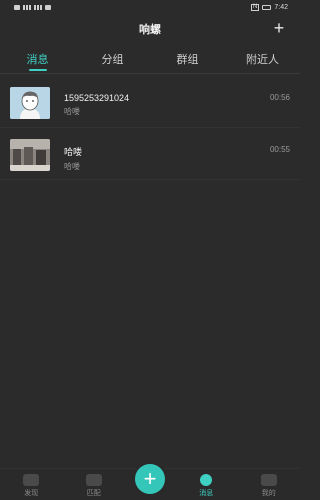 The height and width of the screenshot is (500, 320). Describe the element at coordinates (268, 493) in the screenshot. I see `nav-label: 我的` at that location.